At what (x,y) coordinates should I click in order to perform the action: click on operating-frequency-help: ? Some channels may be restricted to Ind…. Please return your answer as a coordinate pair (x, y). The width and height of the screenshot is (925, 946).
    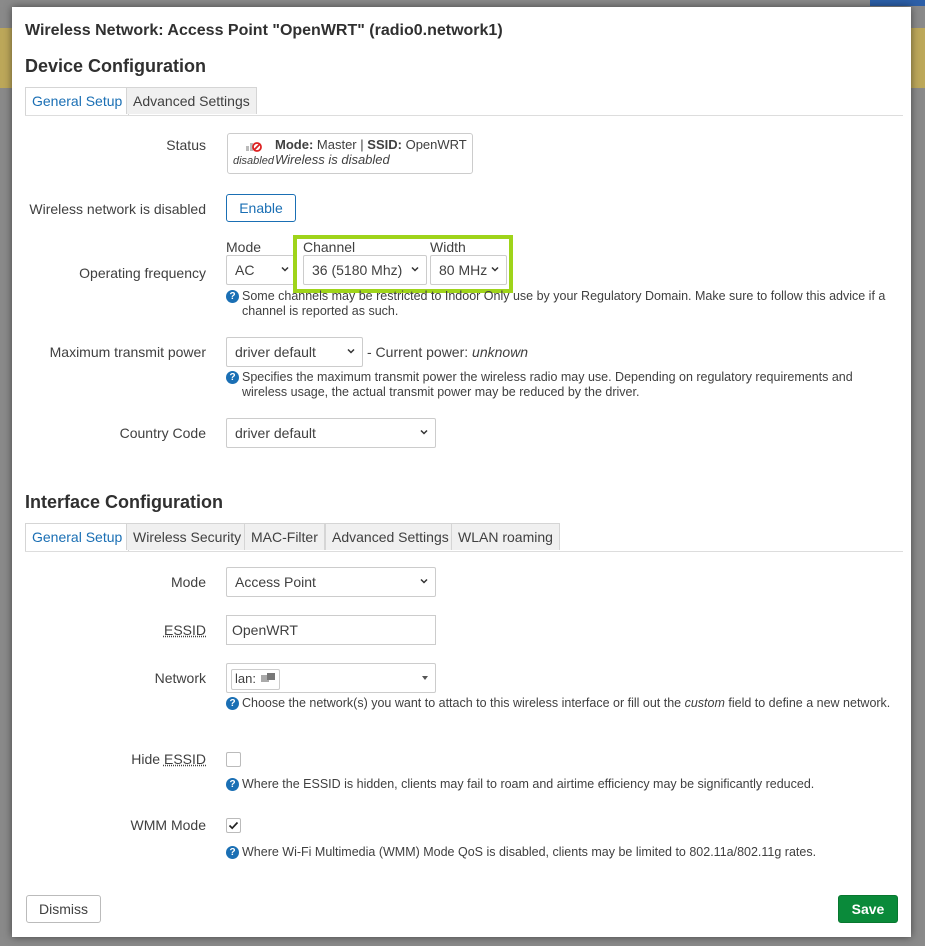
    Looking at the image, I should click on (561, 304).